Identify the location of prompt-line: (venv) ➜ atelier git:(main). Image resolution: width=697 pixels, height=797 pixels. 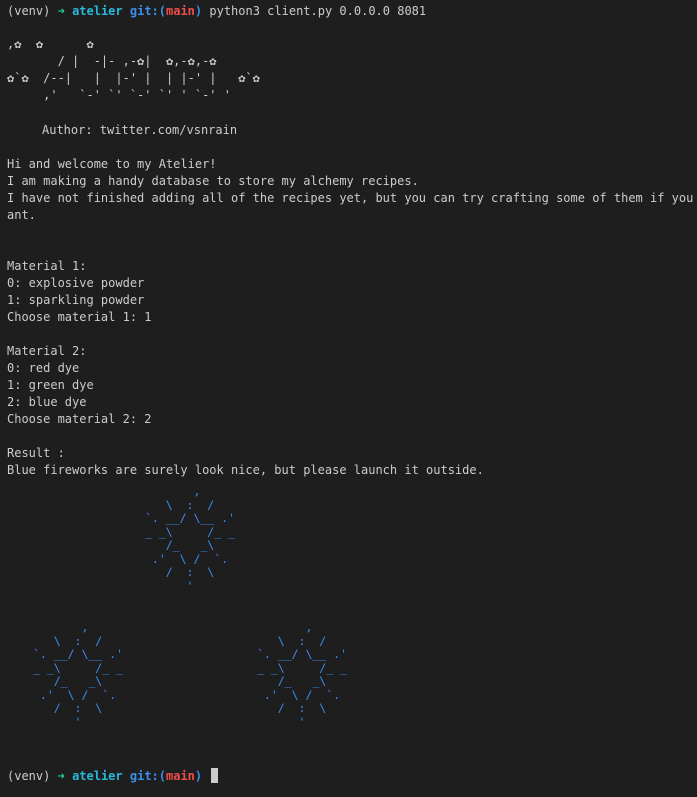
(113, 776).